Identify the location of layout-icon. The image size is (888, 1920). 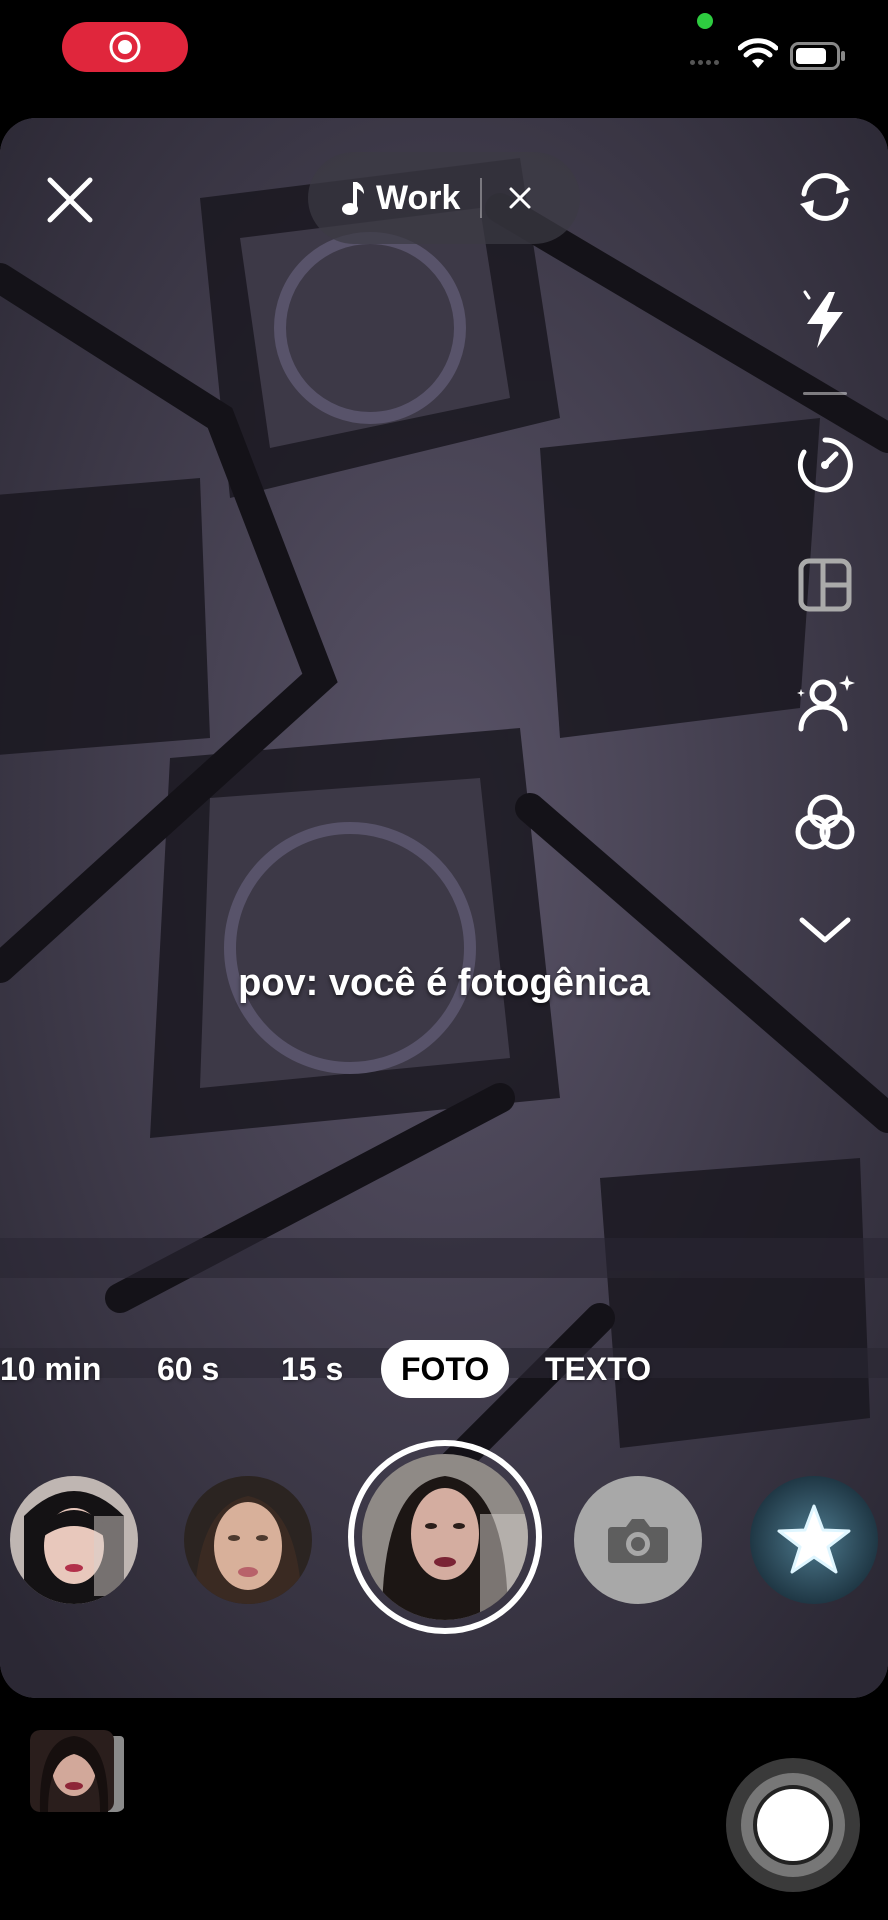
(825, 585).